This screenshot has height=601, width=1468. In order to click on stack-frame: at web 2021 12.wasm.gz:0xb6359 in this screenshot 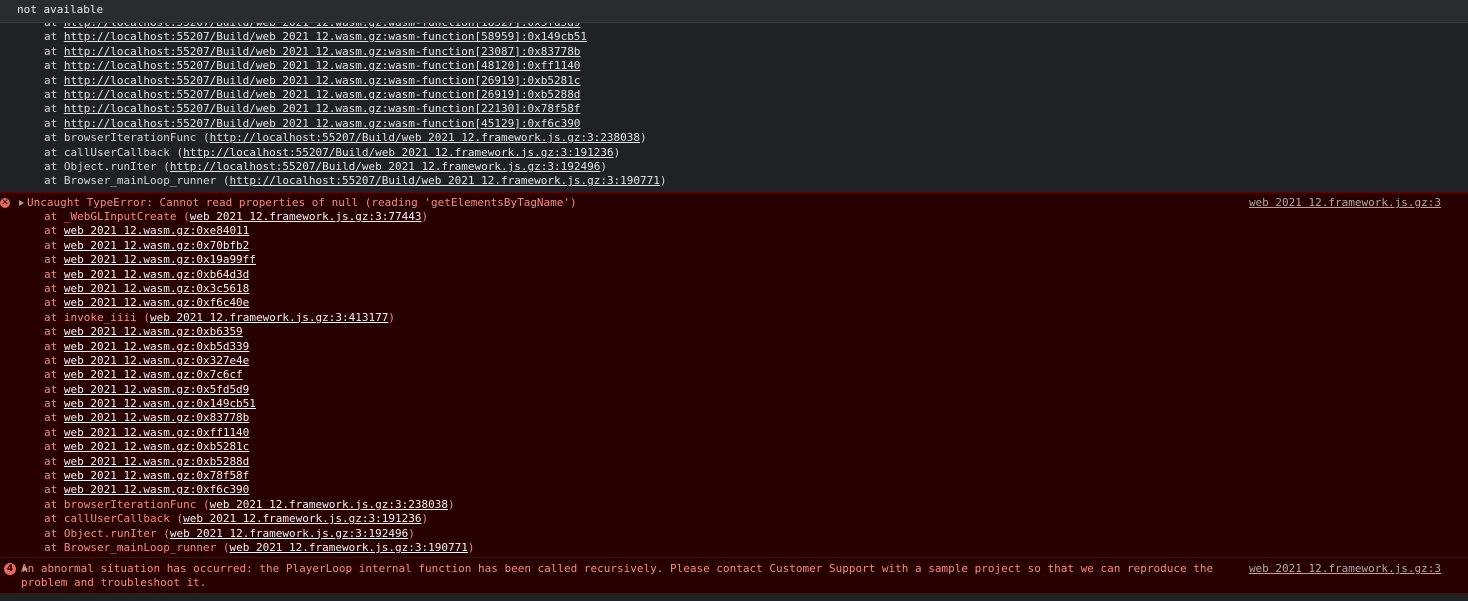, I will do `click(259, 332)`.